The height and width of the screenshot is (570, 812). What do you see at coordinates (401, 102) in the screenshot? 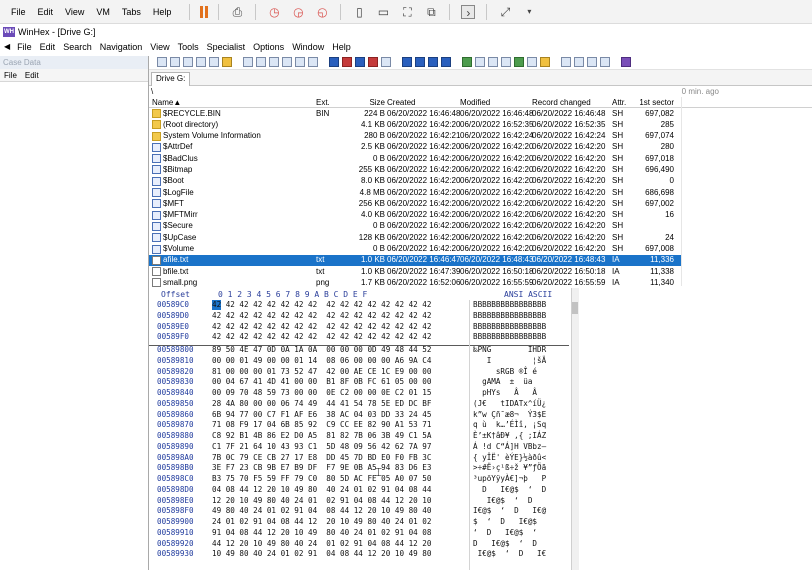
I see `column-created: Created` at bounding box center [401, 102].